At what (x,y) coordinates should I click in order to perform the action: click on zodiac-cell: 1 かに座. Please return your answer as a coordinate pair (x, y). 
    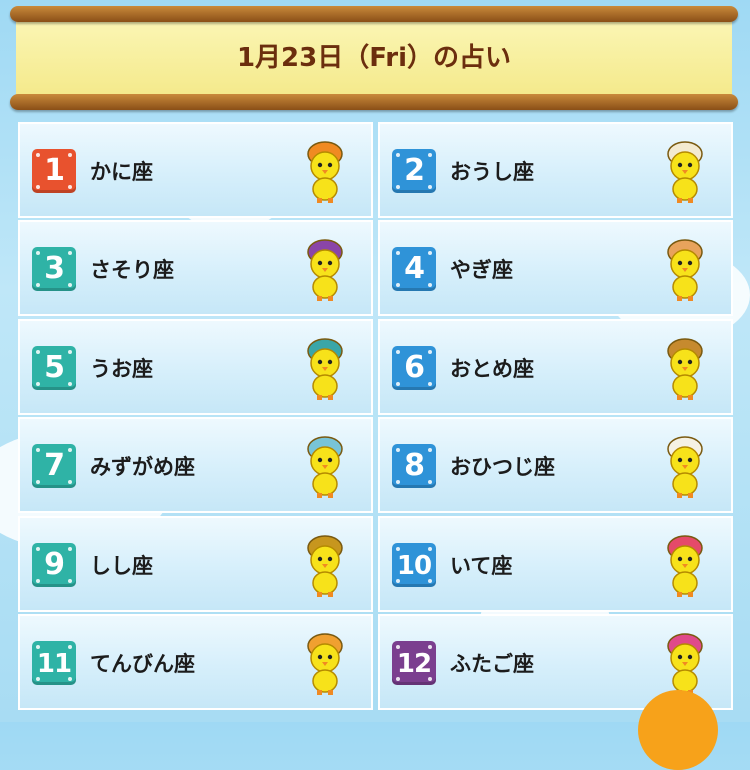
    Looking at the image, I should click on (195, 170).